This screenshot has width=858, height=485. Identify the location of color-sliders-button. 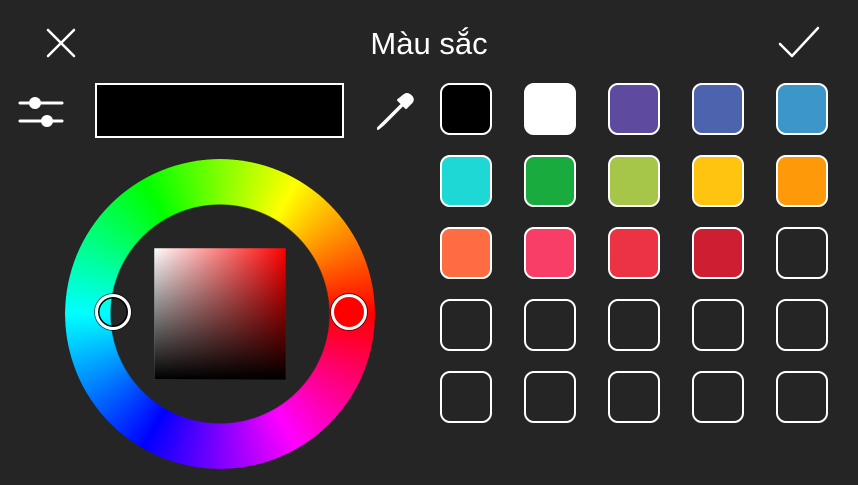
(41, 112).